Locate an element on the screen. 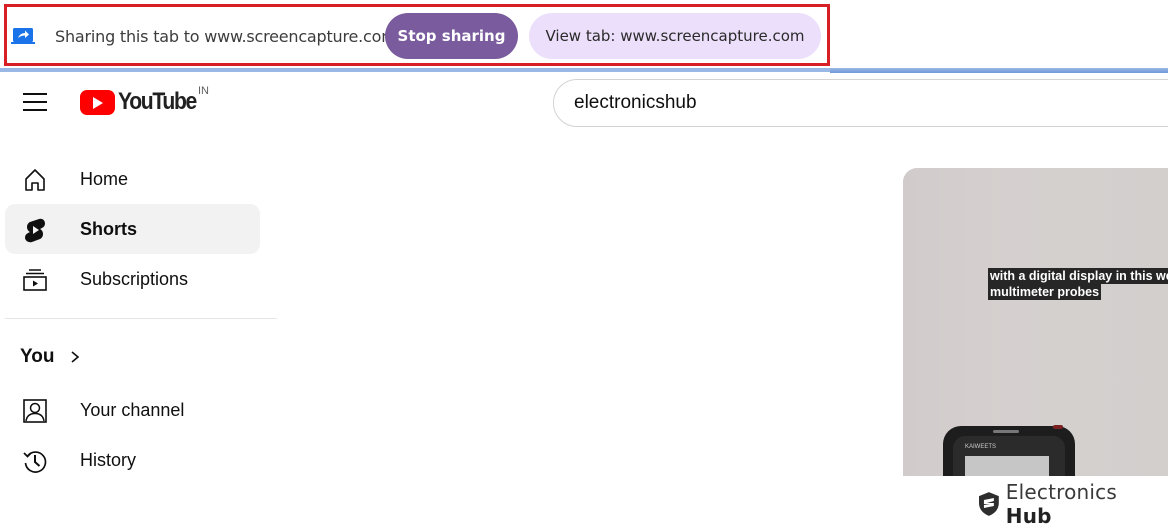 The image size is (1168, 528). home-icon is located at coordinates (35, 180).